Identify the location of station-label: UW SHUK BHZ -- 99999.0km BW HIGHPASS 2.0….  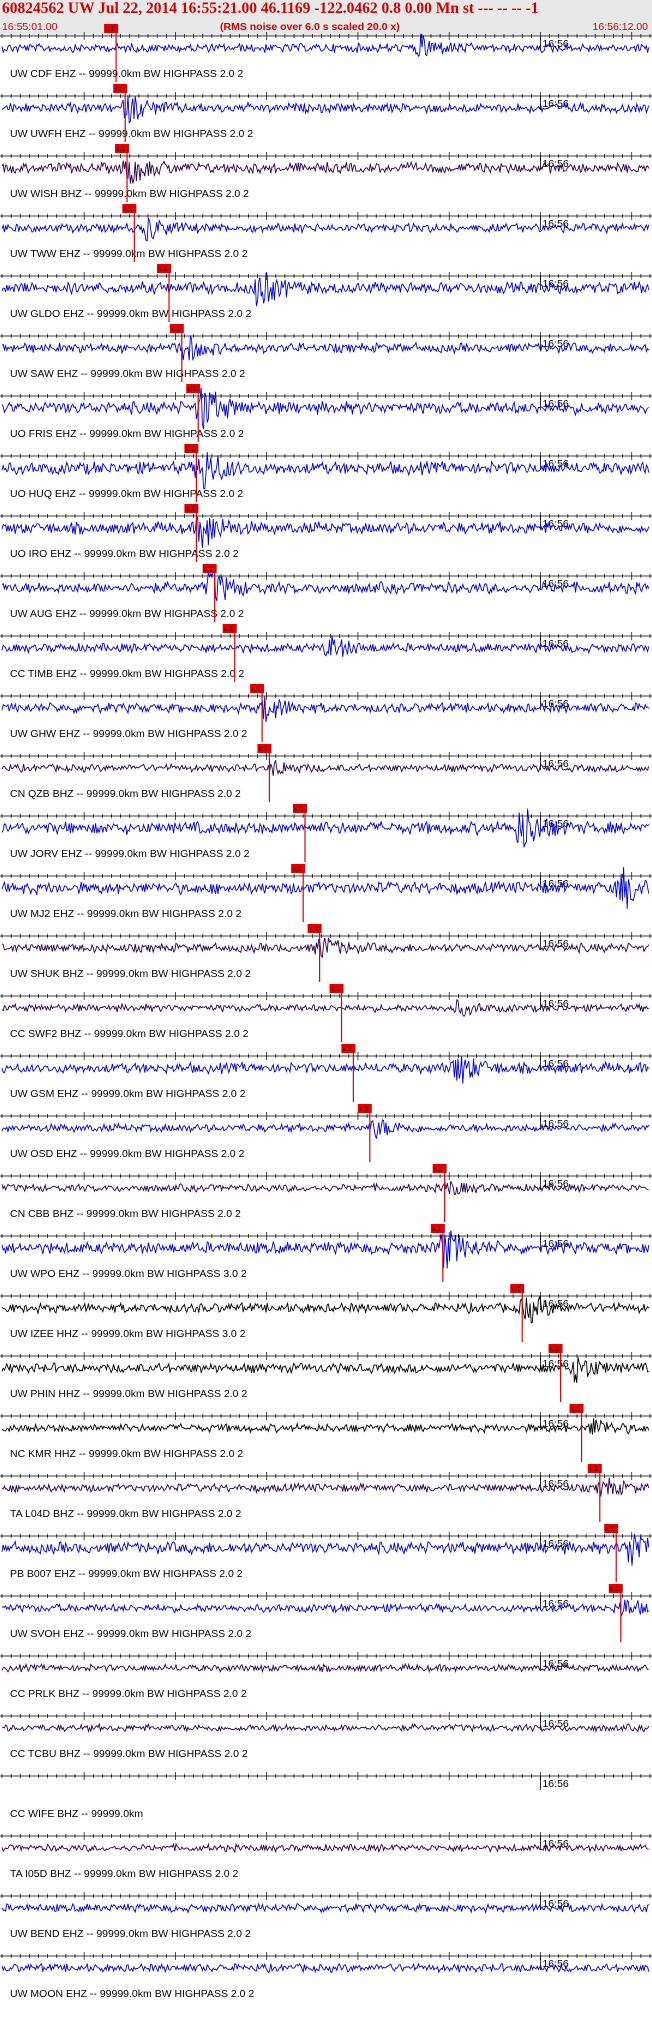
(130, 974).